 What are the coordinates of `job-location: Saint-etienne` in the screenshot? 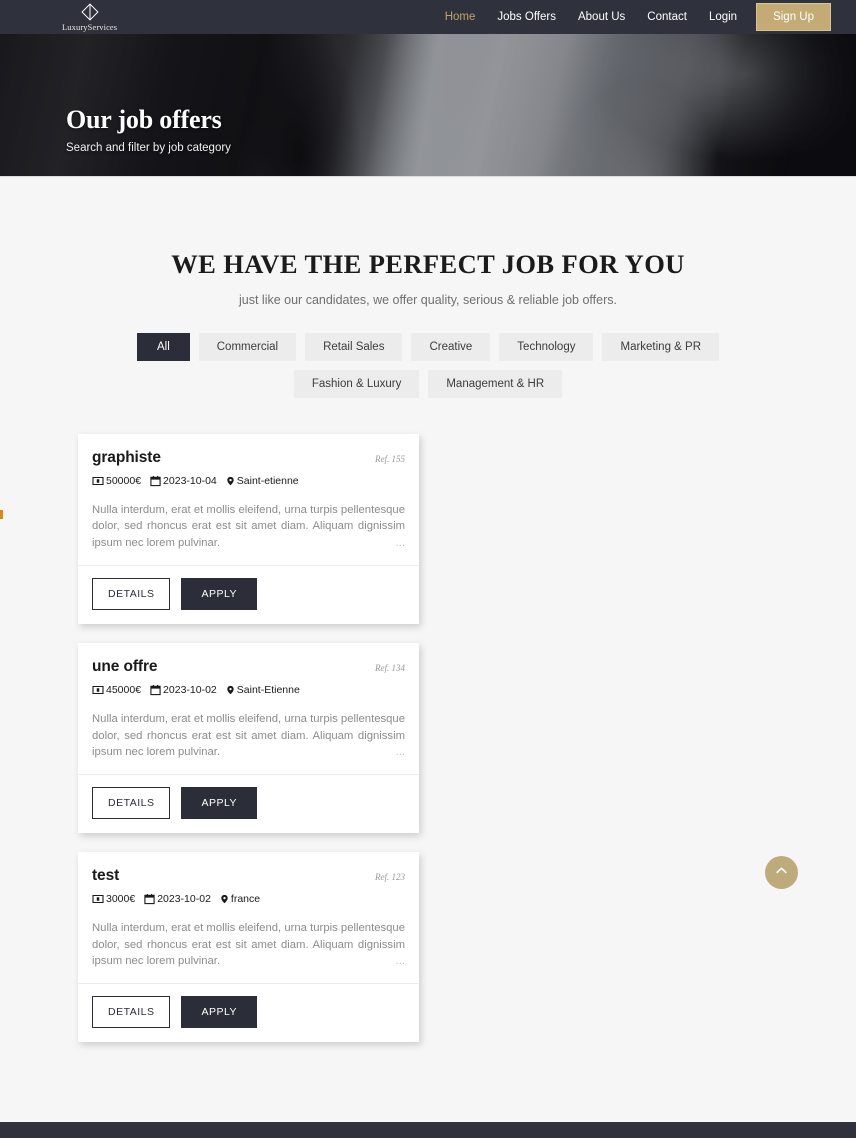 It's located at (262, 481).